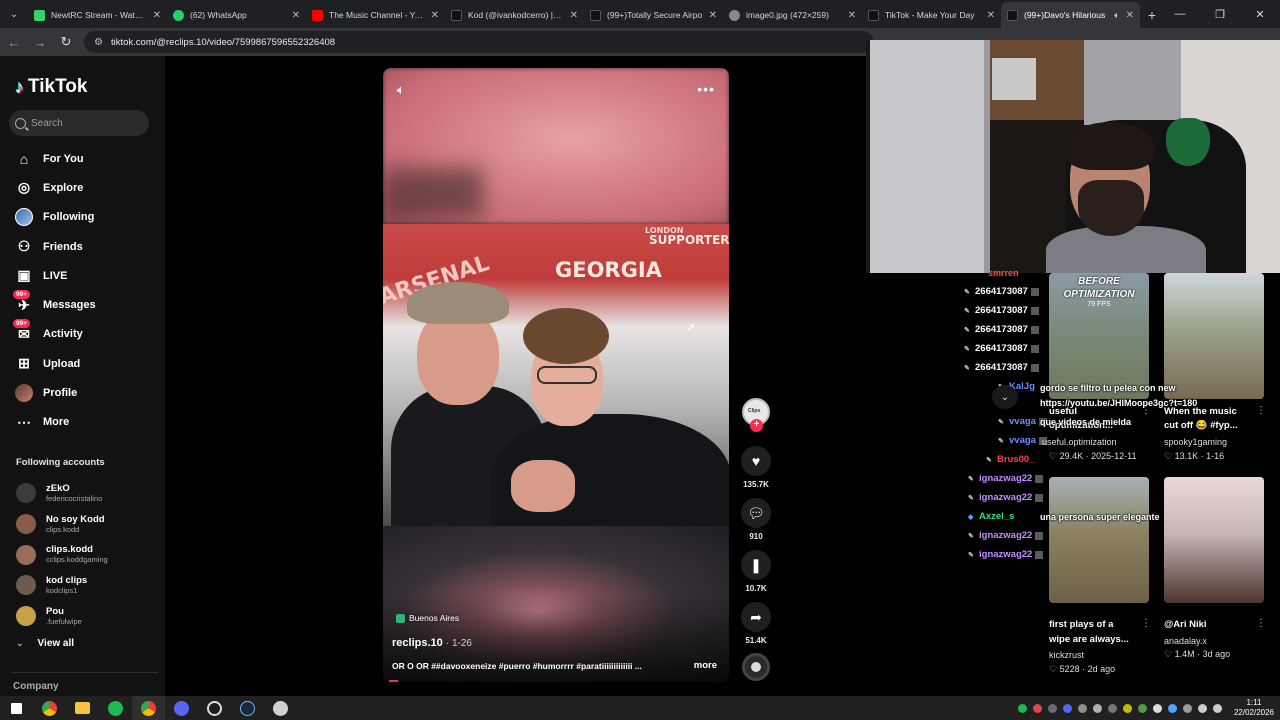  What do you see at coordinates (88, 616) in the screenshot?
I see `following-account: Pou .fuefulwipe` at bounding box center [88, 616].